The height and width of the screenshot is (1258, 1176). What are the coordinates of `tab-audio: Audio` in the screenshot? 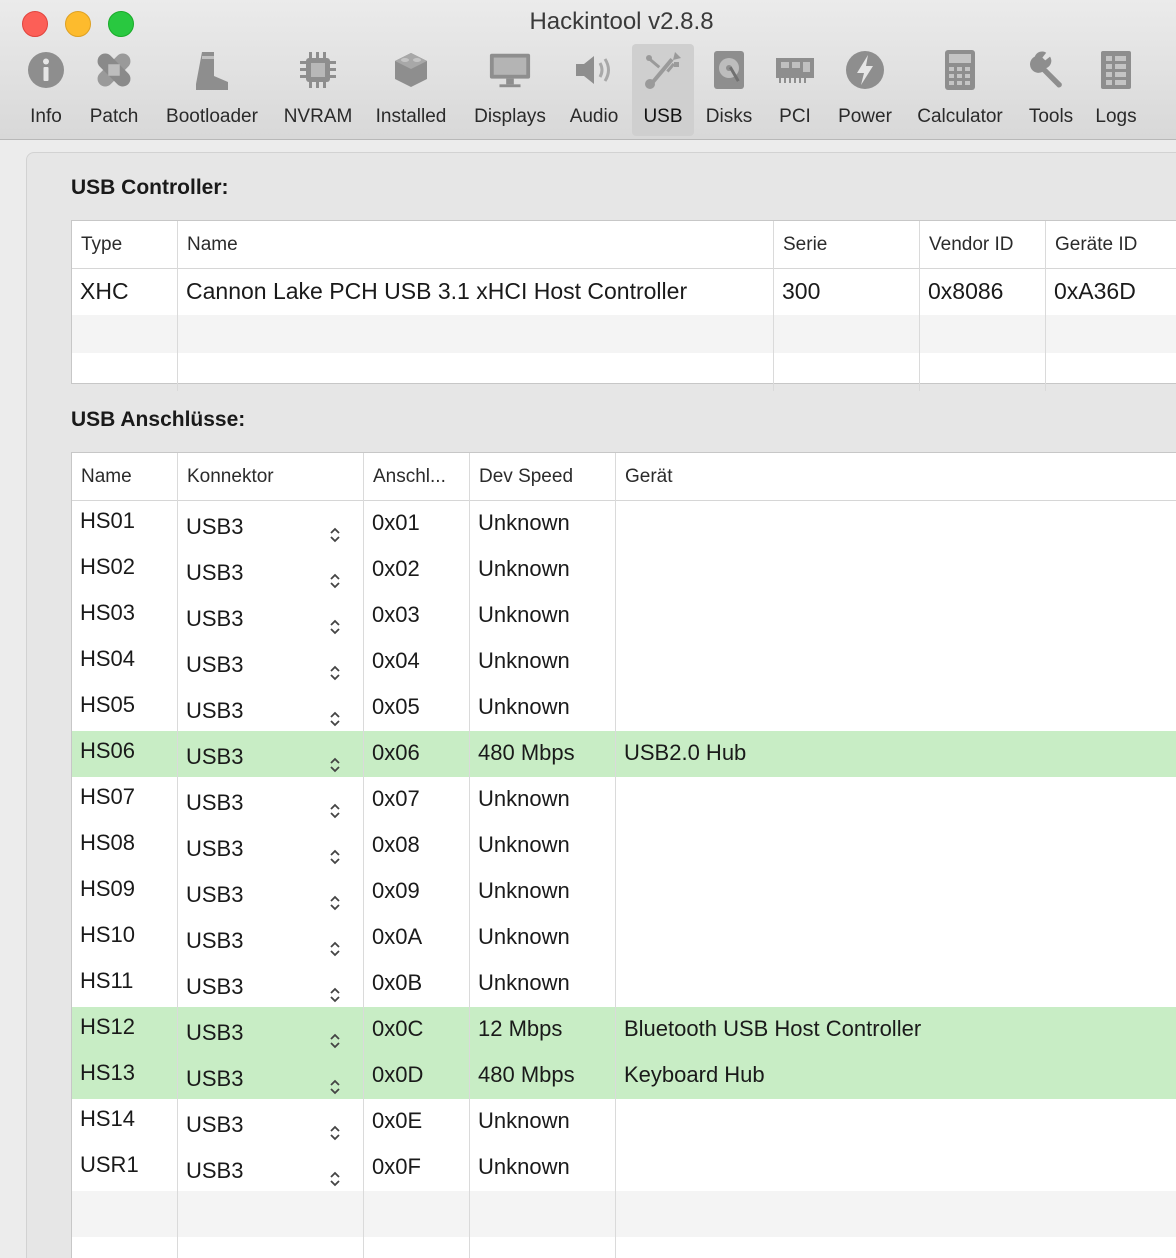 It's located at (594, 90).